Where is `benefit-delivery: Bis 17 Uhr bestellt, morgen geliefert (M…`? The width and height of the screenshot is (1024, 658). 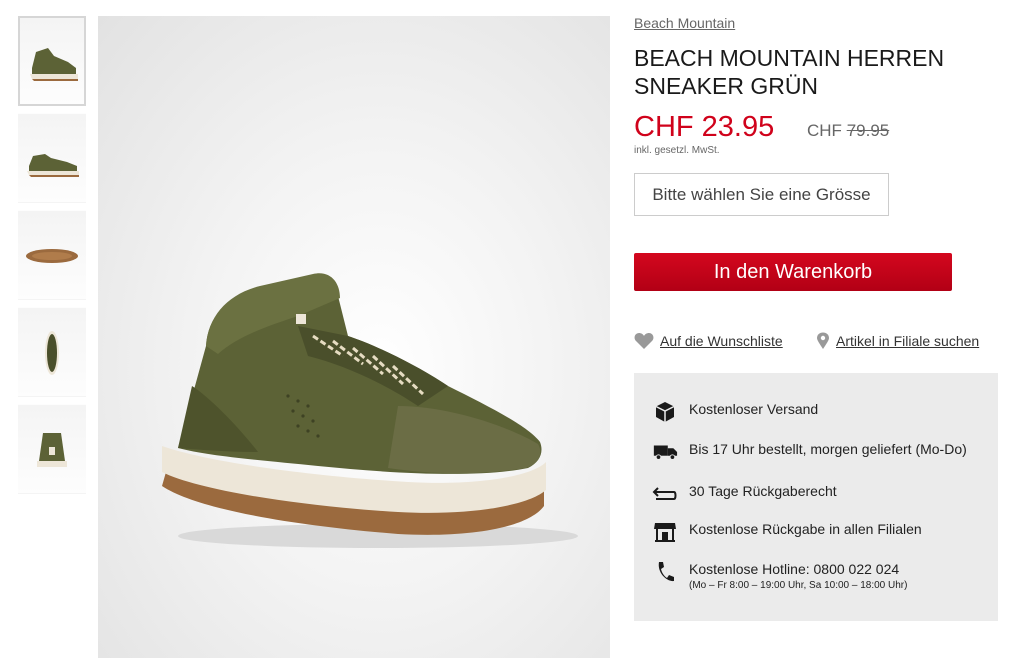
benefit-delivery: Bis 17 Uhr bestellt, morgen geliefert (M… is located at coordinates (809, 452).